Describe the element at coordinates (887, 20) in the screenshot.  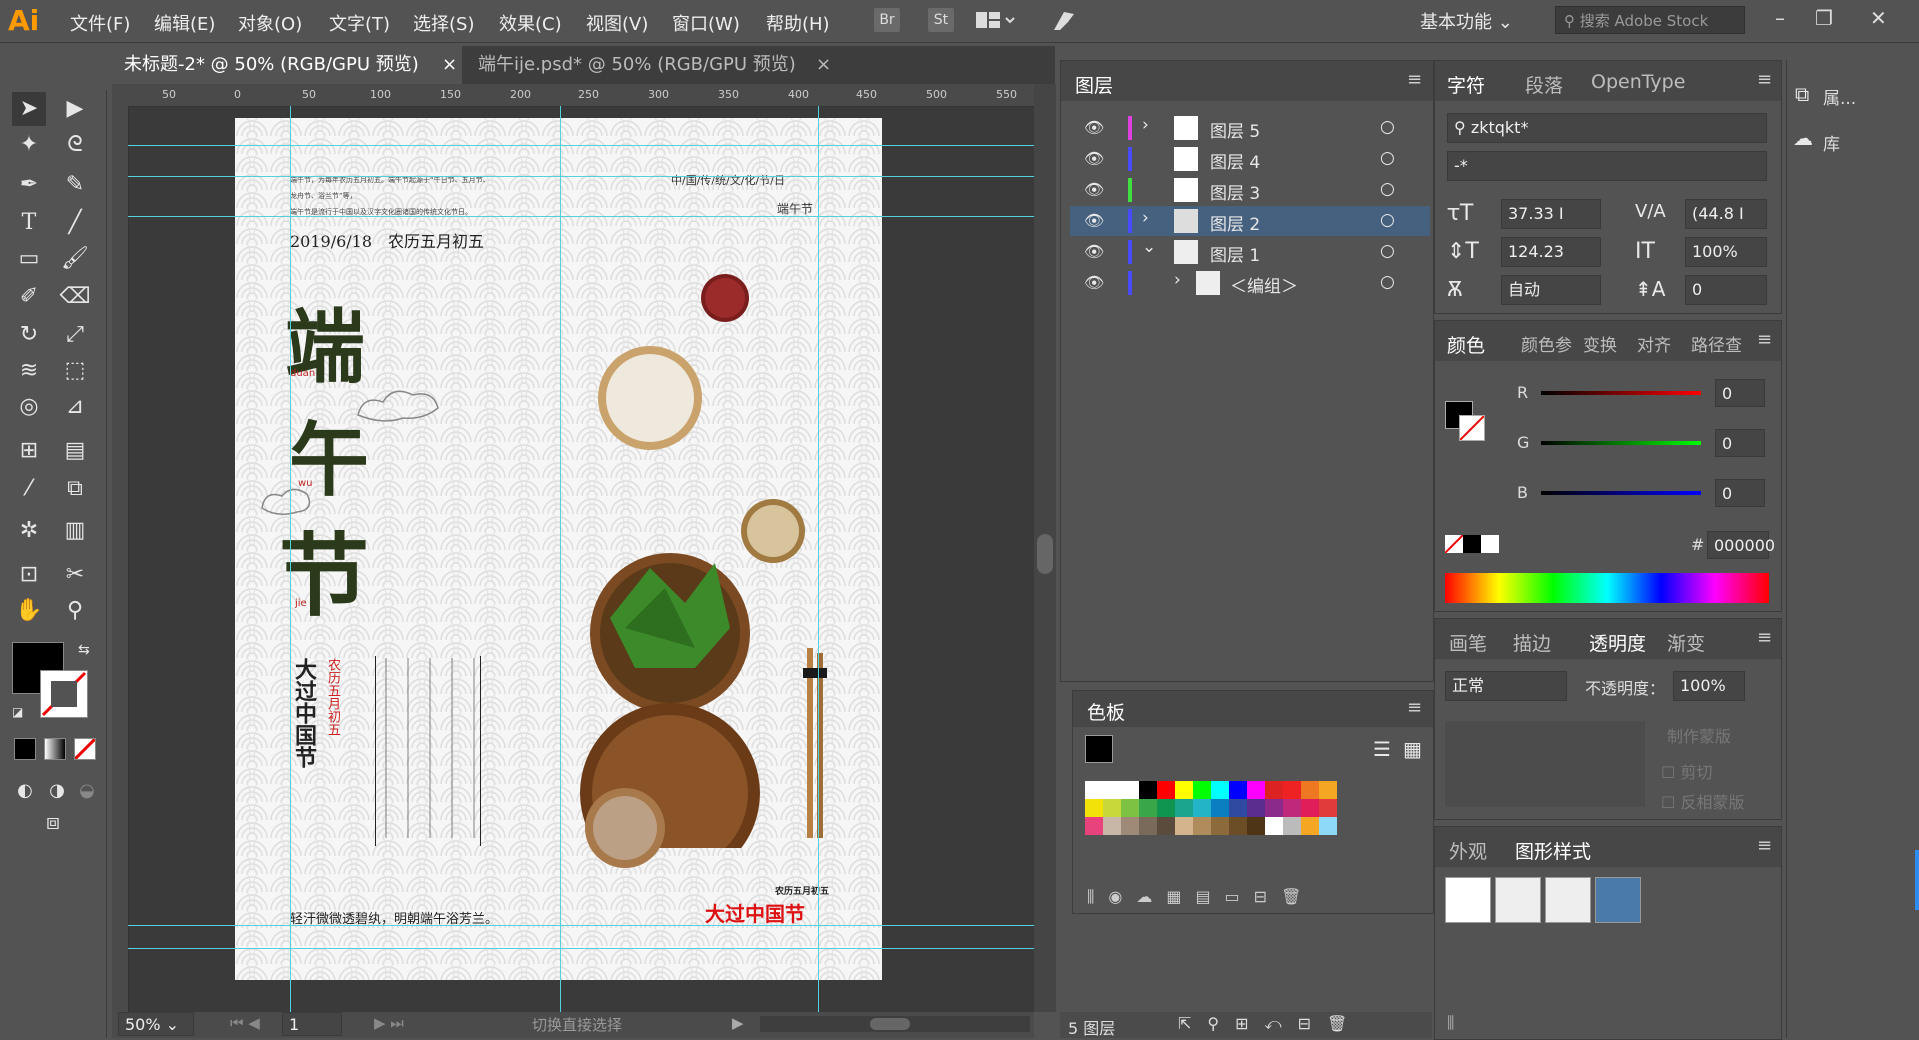
I see `bridge-icon: Br` at that location.